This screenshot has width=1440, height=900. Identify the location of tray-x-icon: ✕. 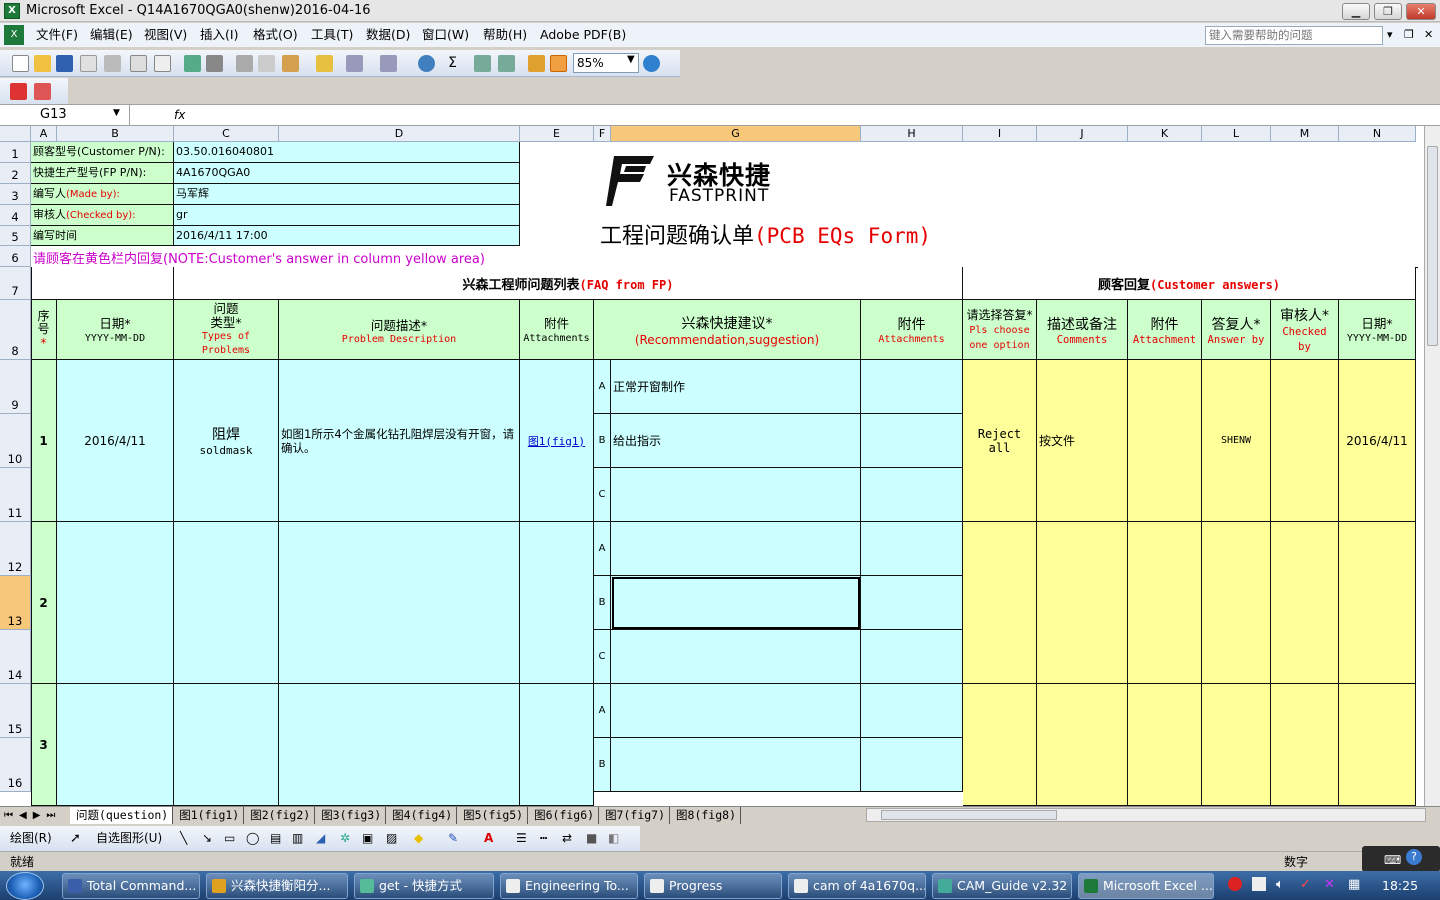
(1329, 884).